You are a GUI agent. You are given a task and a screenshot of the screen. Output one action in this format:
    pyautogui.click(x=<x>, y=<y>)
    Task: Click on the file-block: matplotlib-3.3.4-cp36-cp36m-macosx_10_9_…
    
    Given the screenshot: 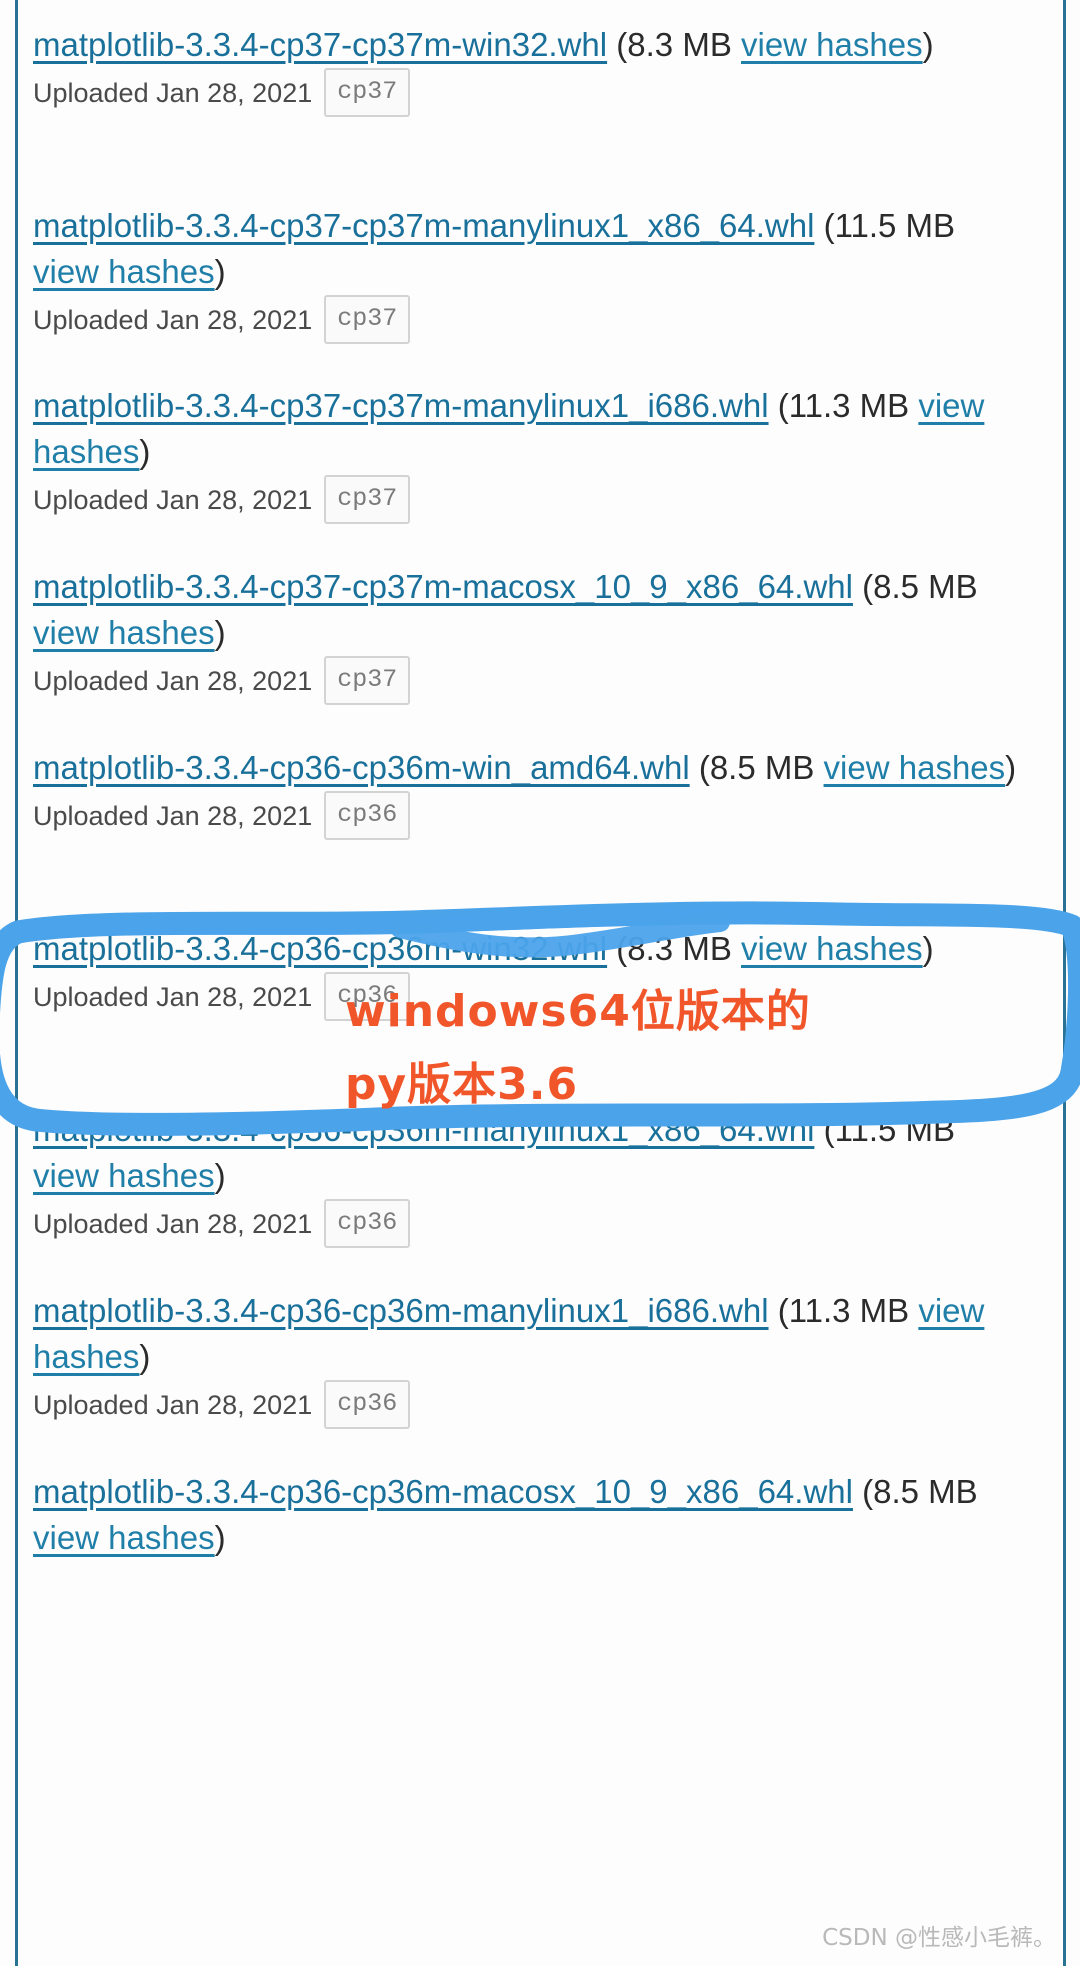 What is the action you would take?
    pyautogui.click(x=530, y=1515)
    